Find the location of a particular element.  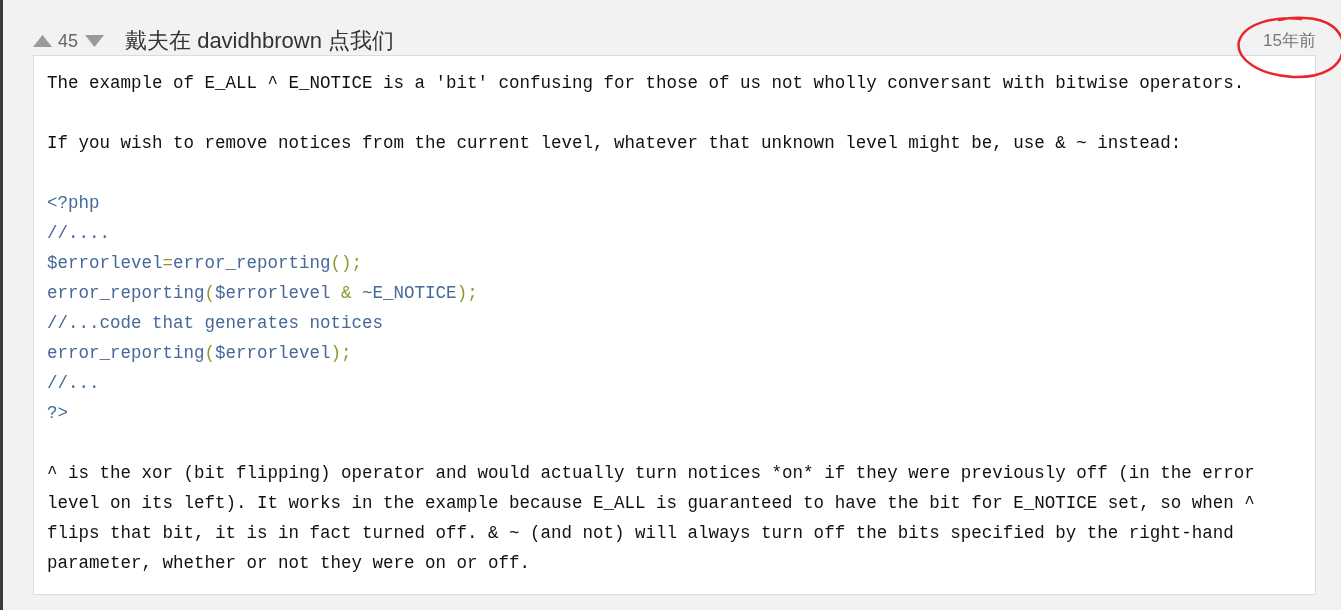

code-line: $errorlevel=error_reporting(); is located at coordinates (205, 263).